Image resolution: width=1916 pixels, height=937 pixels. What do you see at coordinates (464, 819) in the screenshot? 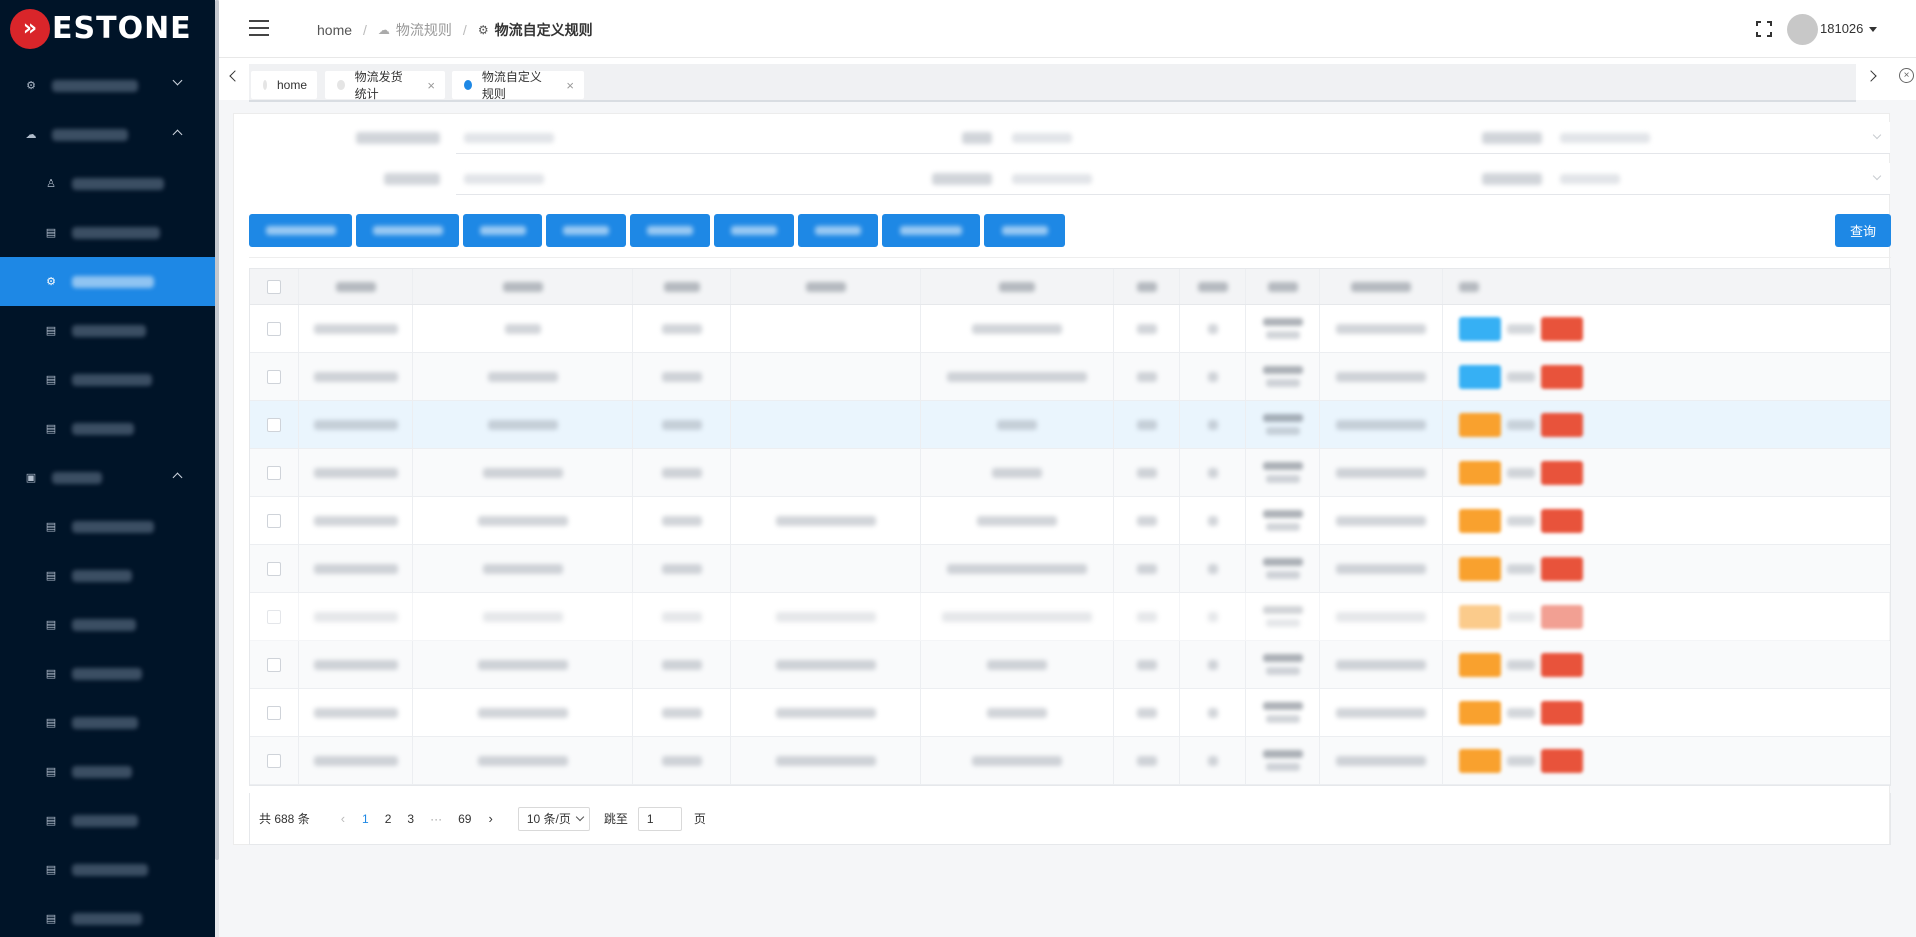
I see `page-last: 69` at bounding box center [464, 819].